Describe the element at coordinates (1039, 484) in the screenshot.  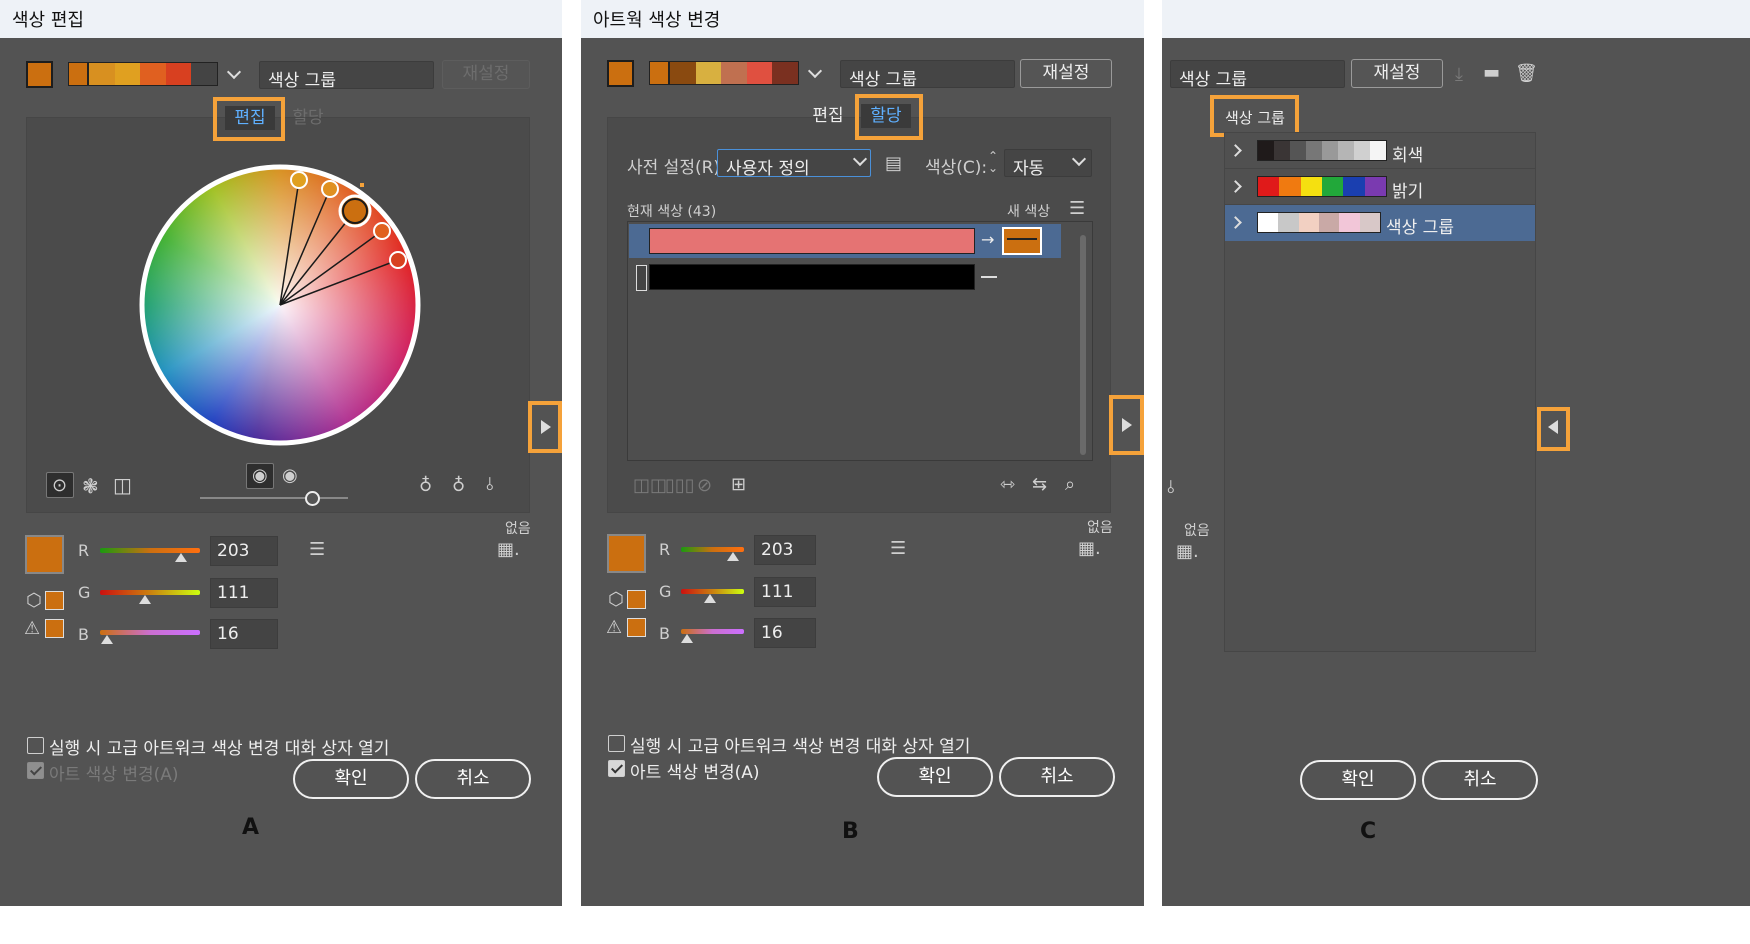
I see `randomize-saturation-icon: ⇆` at that location.